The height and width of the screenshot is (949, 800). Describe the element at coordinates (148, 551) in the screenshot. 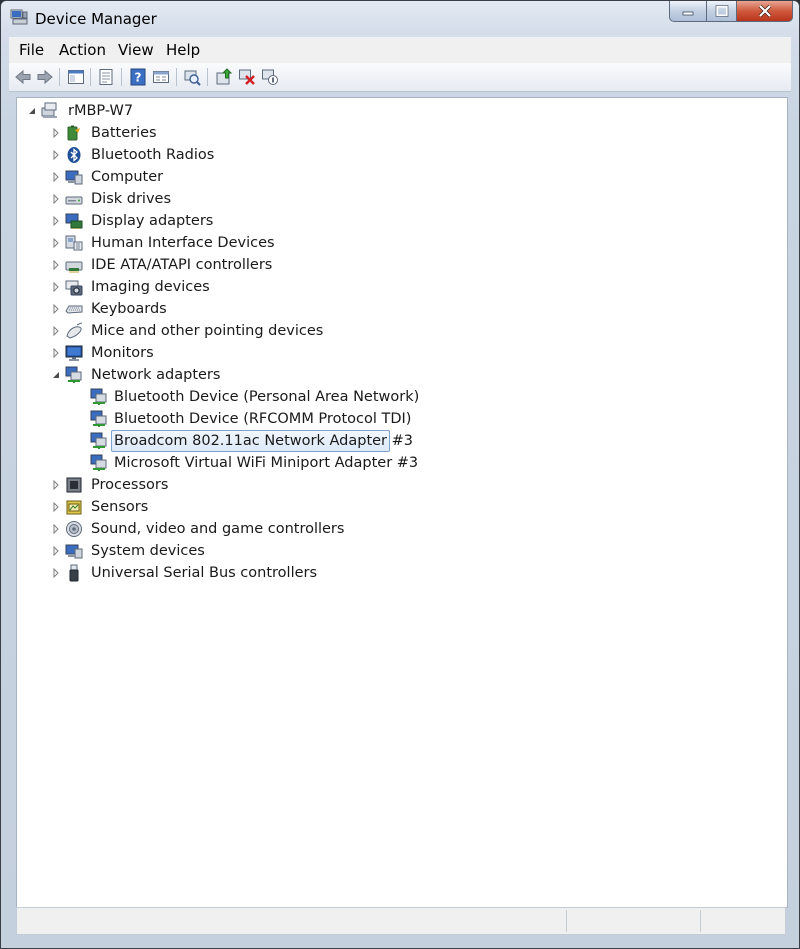

I see `category-label: System devices` at that location.